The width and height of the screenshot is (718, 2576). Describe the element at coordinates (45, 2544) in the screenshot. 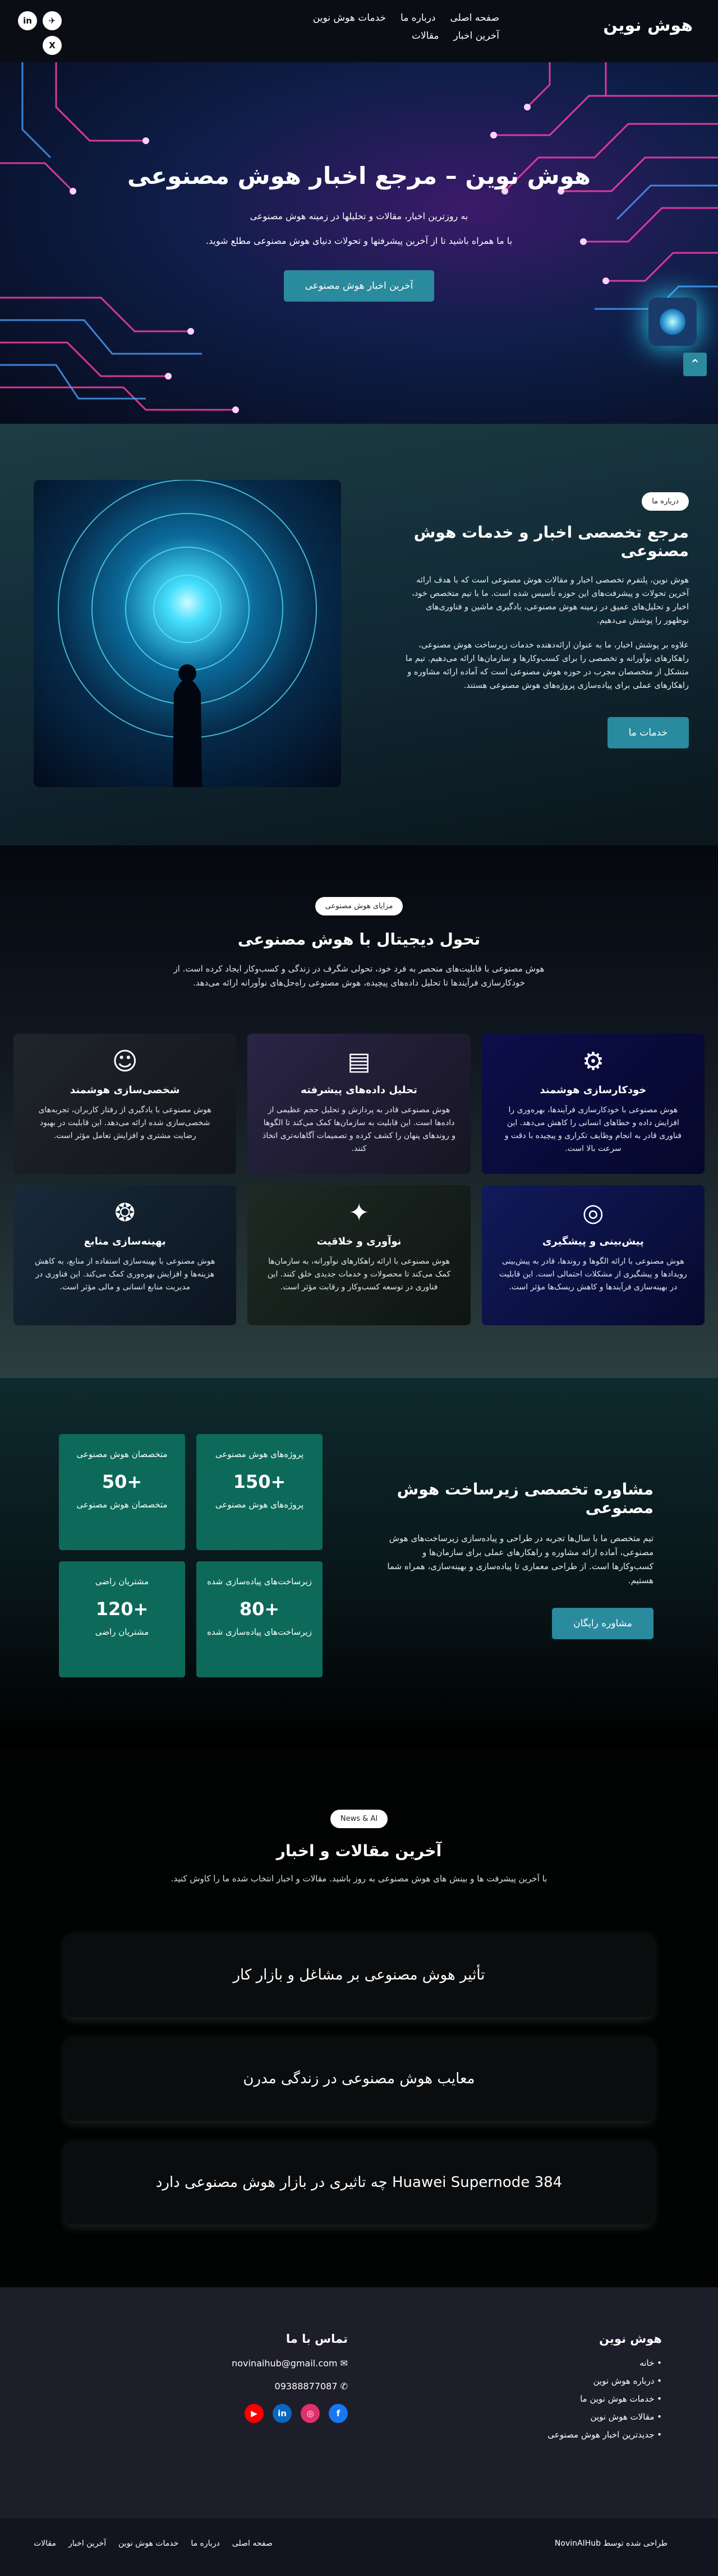

I see `bottom-nav-articles: مقالات` at that location.